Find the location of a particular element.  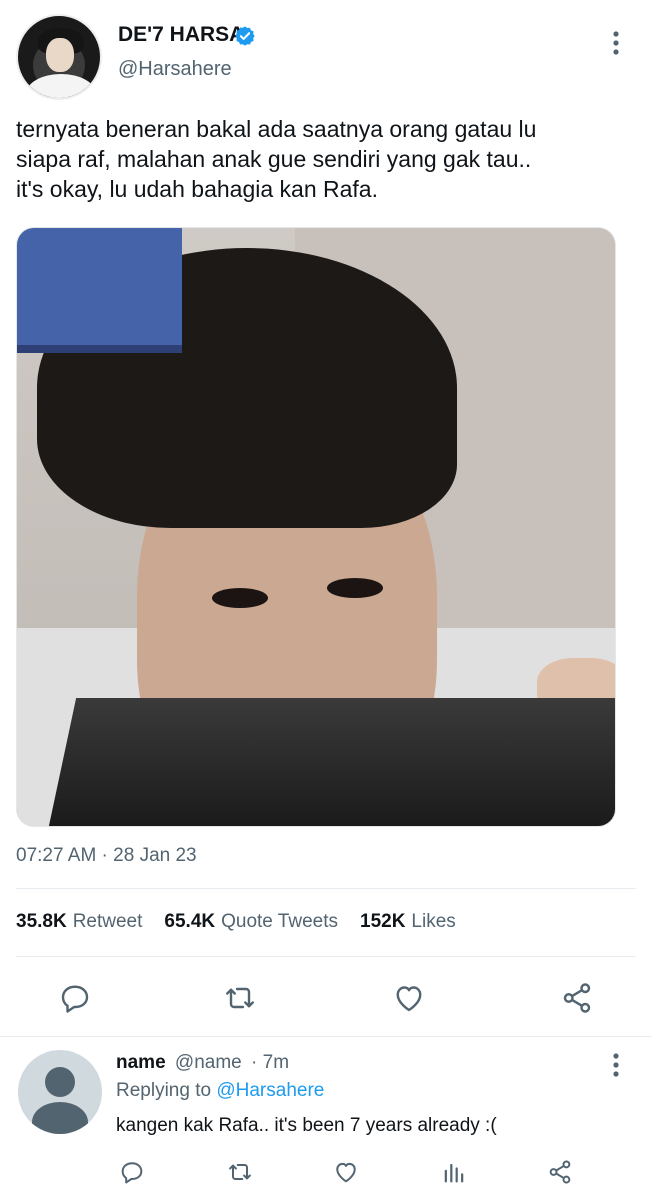

default-avatar-icon is located at coordinates (60, 1092).